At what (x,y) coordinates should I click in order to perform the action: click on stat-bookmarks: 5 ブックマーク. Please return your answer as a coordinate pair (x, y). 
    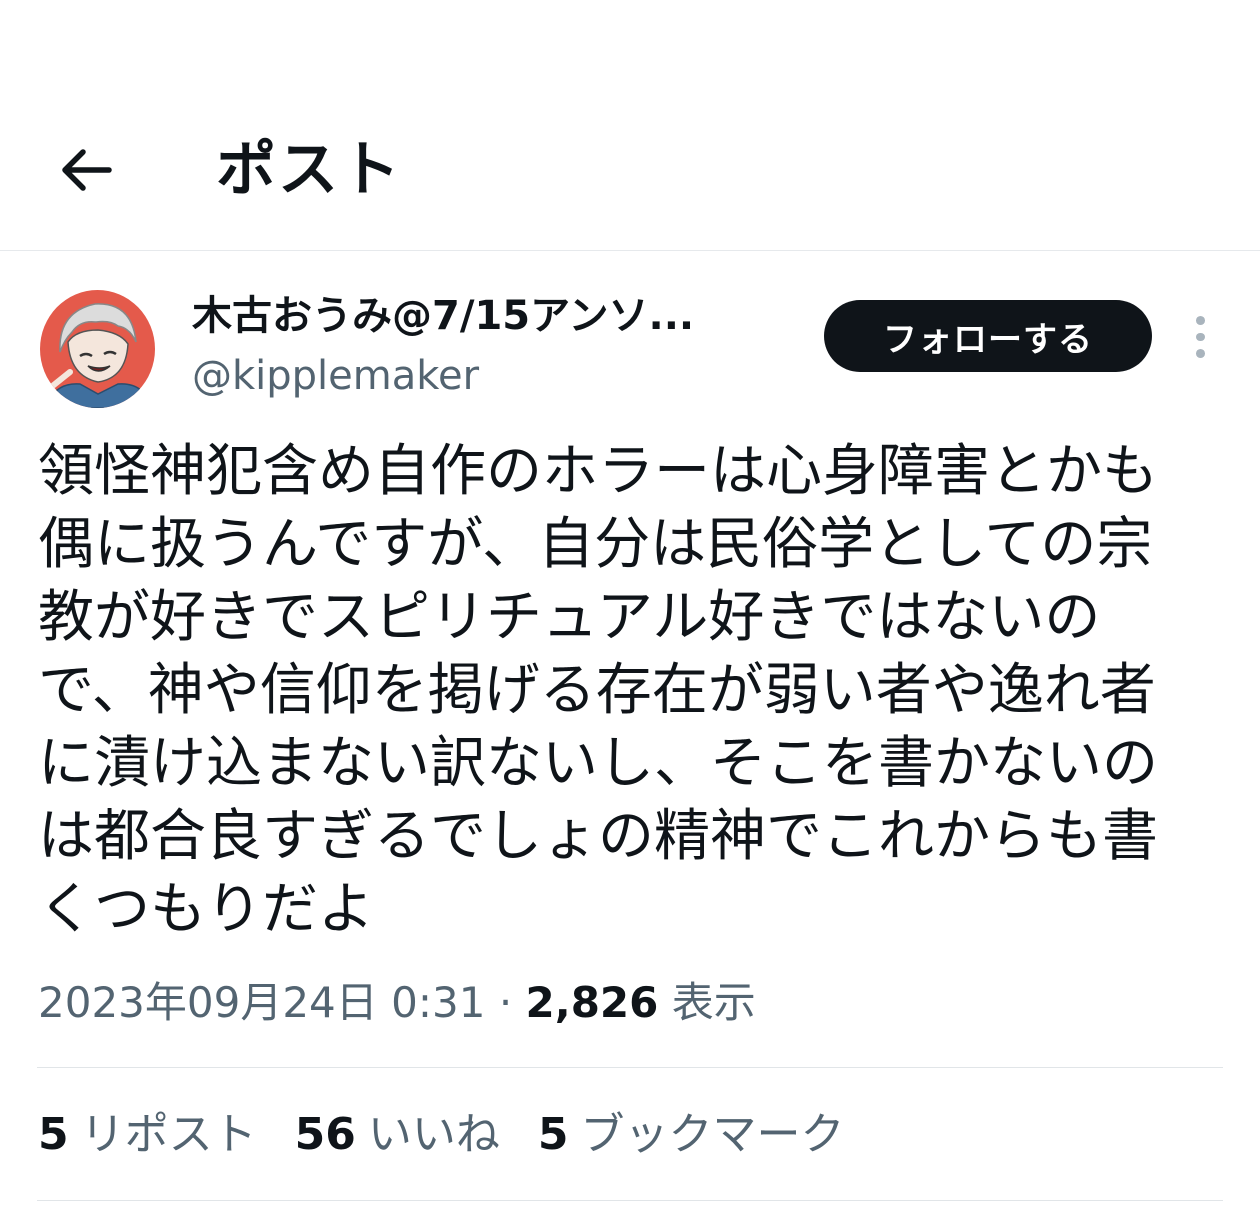
    Looking at the image, I should click on (691, 1135).